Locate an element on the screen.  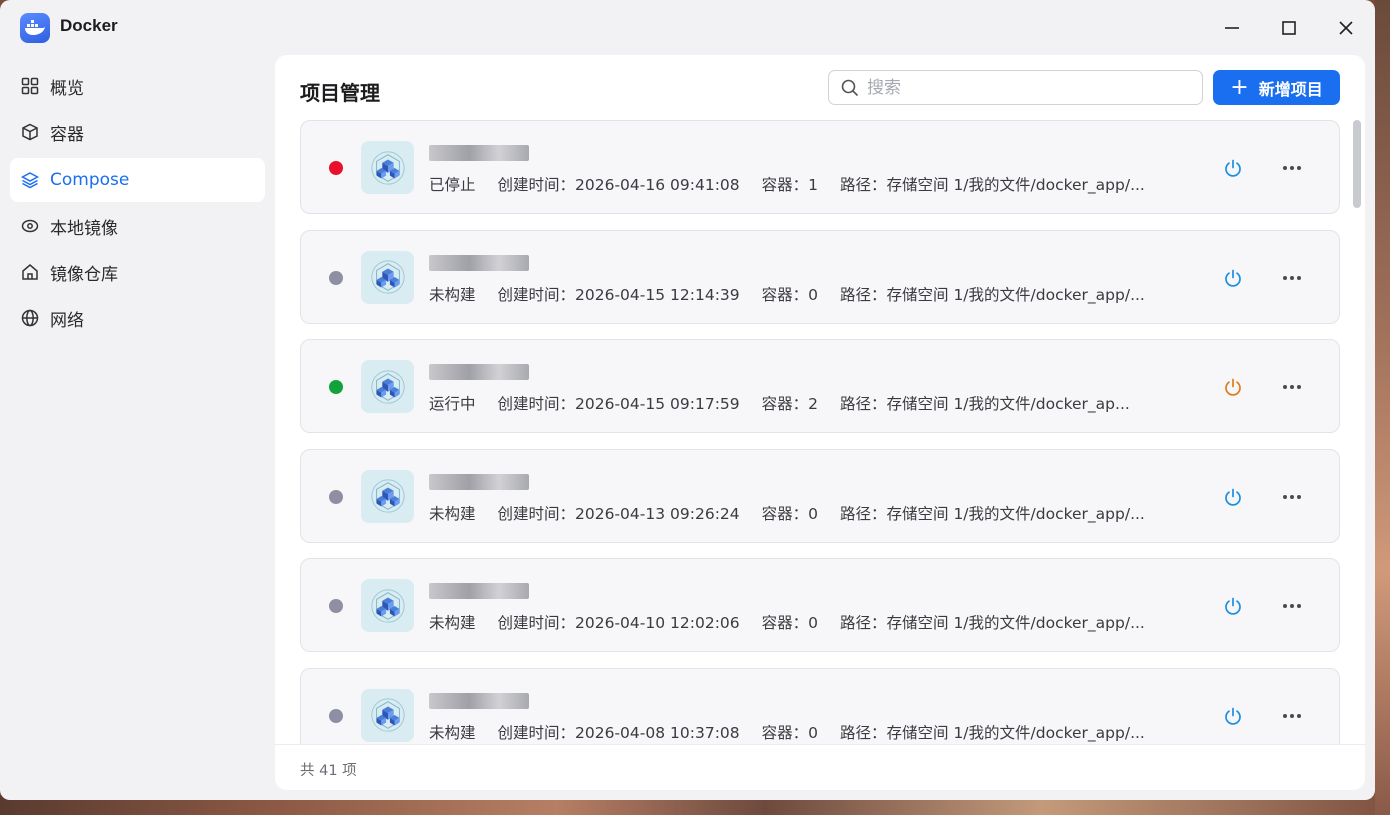
project-containers: 容器：2 is located at coordinates (790, 404).